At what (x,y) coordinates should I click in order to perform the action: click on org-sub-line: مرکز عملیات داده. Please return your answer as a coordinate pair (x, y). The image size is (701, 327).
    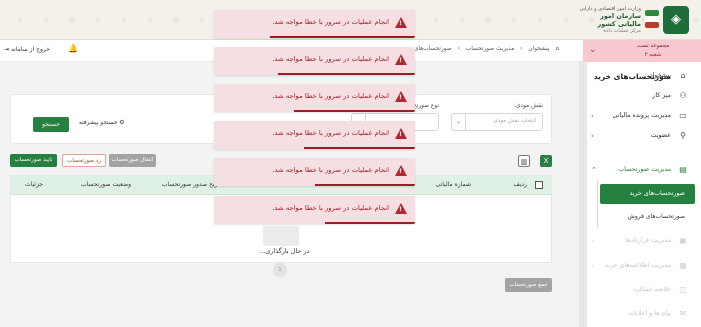
    Looking at the image, I should click on (622, 31).